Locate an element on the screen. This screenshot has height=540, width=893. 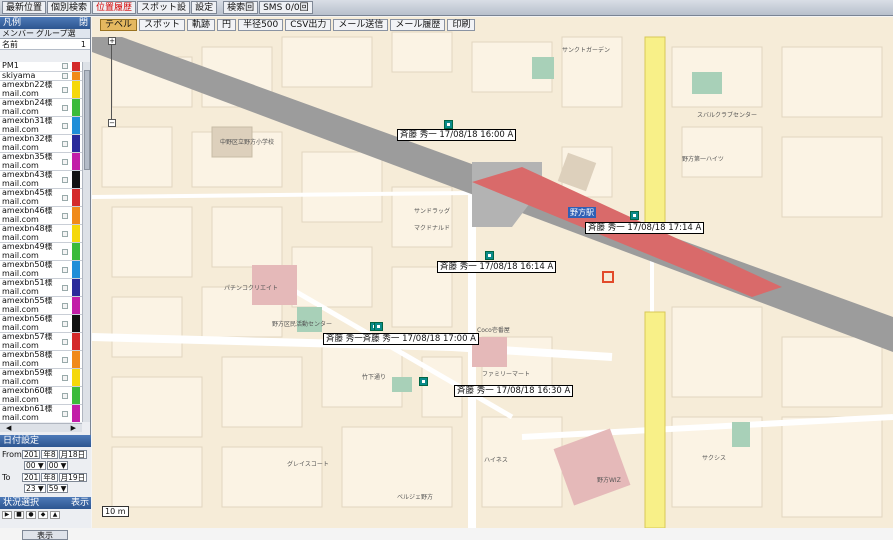
tab-member: メンバー is located at coordinates (17, 33).